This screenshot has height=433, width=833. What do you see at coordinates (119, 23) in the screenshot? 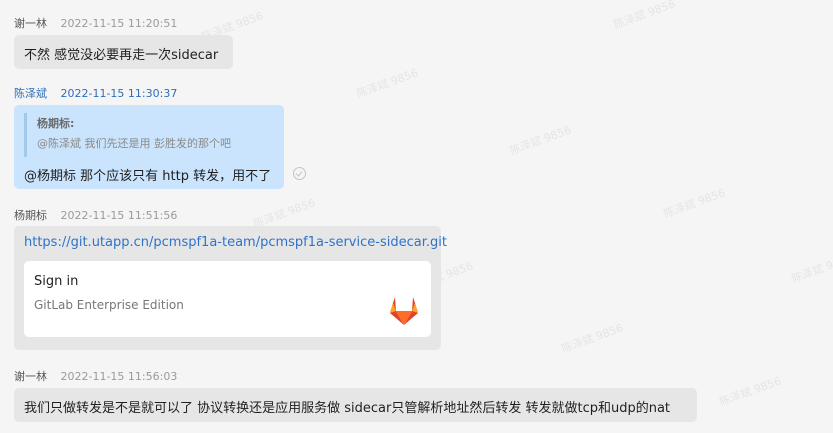
I see `message-timestamp: 2022-11-15 11:20:51` at bounding box center [119, 23].